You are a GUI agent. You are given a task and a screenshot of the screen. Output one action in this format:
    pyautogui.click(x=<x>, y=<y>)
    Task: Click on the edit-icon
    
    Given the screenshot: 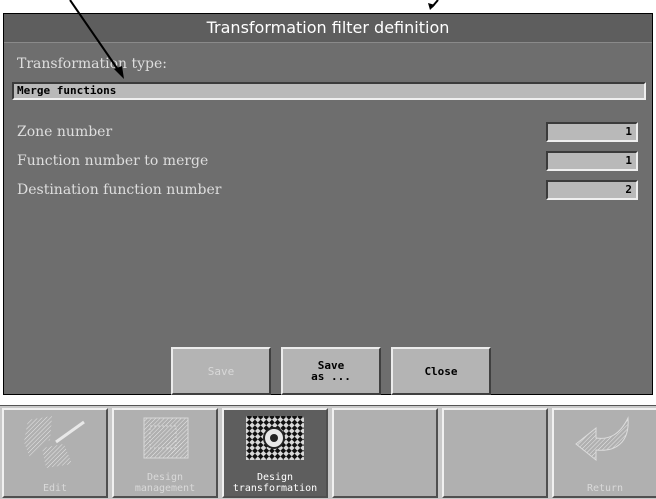 What is the action you would take?
    pyautogui.click(x=54, y=442)
    